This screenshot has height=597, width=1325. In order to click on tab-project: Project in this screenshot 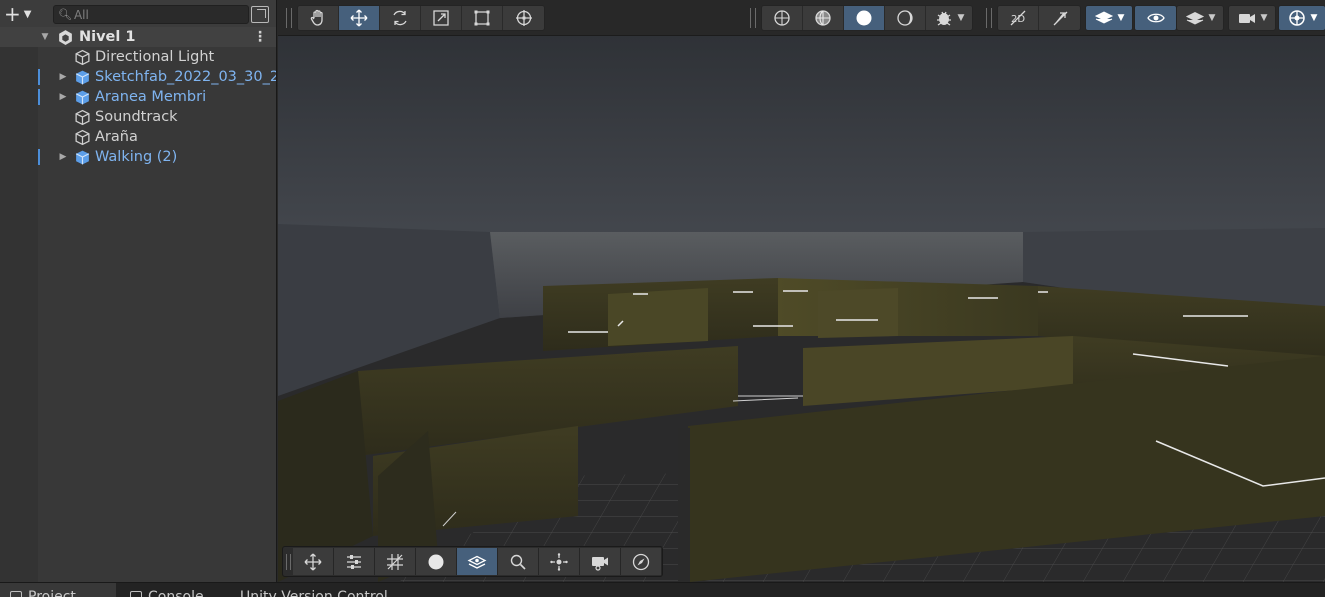, I will do `click(58, 590)`.